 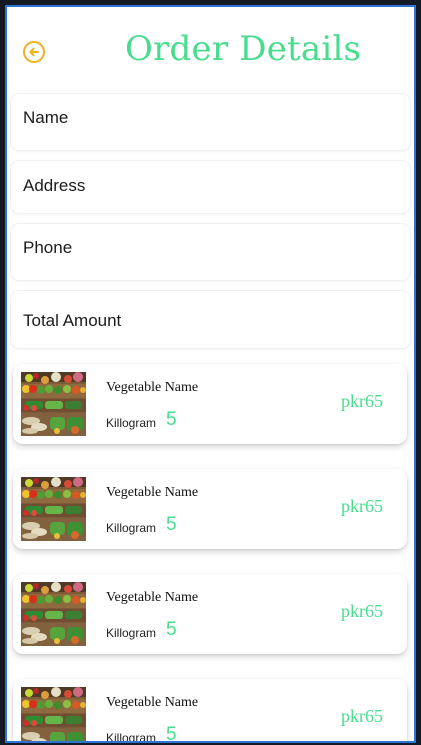 What do you see at coordinates (210, 252) in the screenshot?
I see `phone-field: Phone` at bounding box center [210, 252].